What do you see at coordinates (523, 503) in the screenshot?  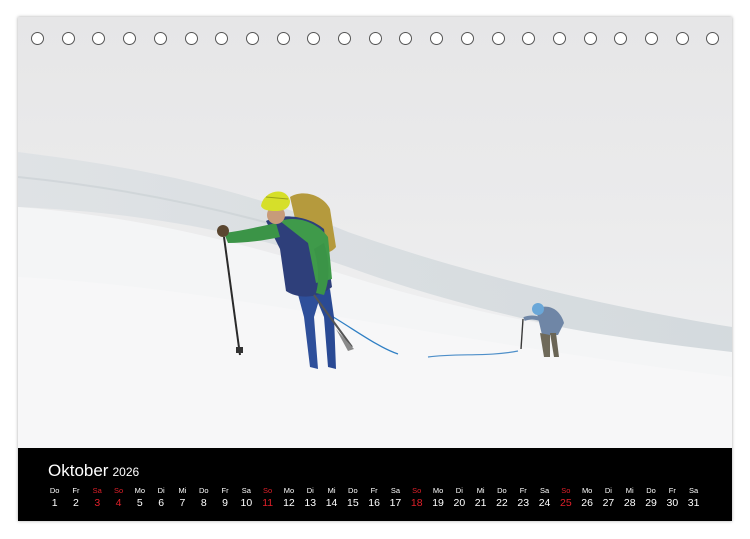 I see `date-number: 23` at bounding box center [523, 503].